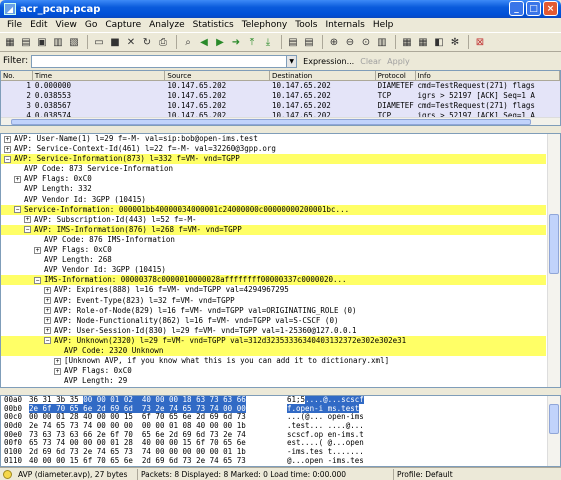 This screenshot has height=480, width=561. I want to click on tree-row: AVP Length: 332, so click(273, 189).